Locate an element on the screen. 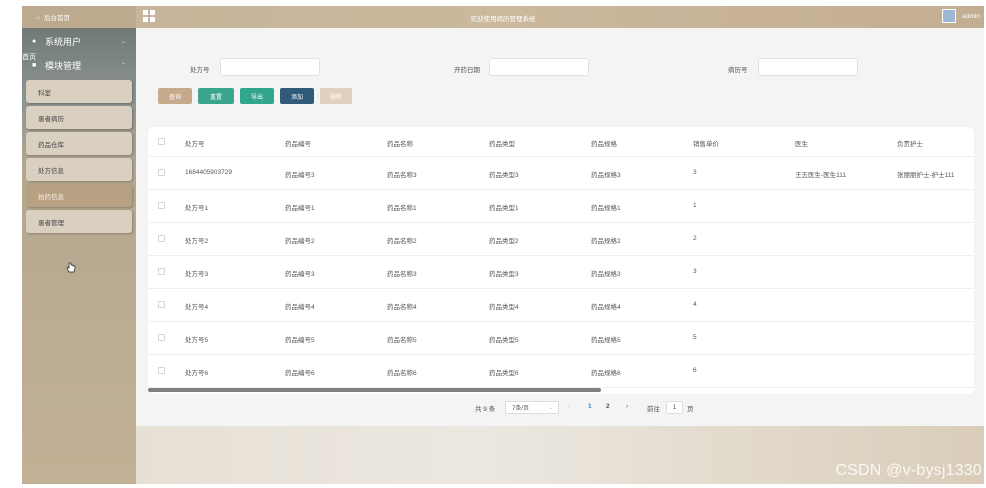  column-header: 医生 is located at coordinates (801, 143).